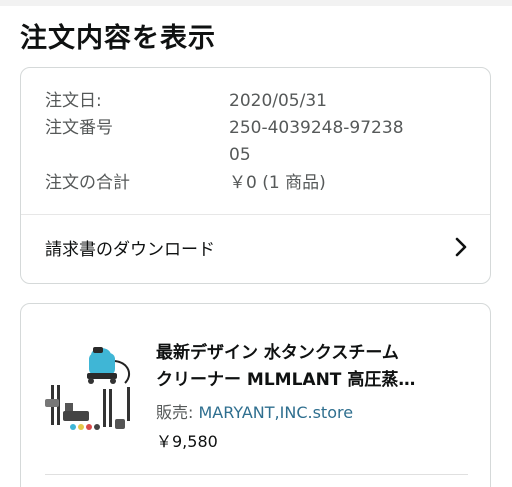 This screenshot has width=512, height=487. I want to click on download-invoice-label: 請求書のダウンロード, so click(130, 250).